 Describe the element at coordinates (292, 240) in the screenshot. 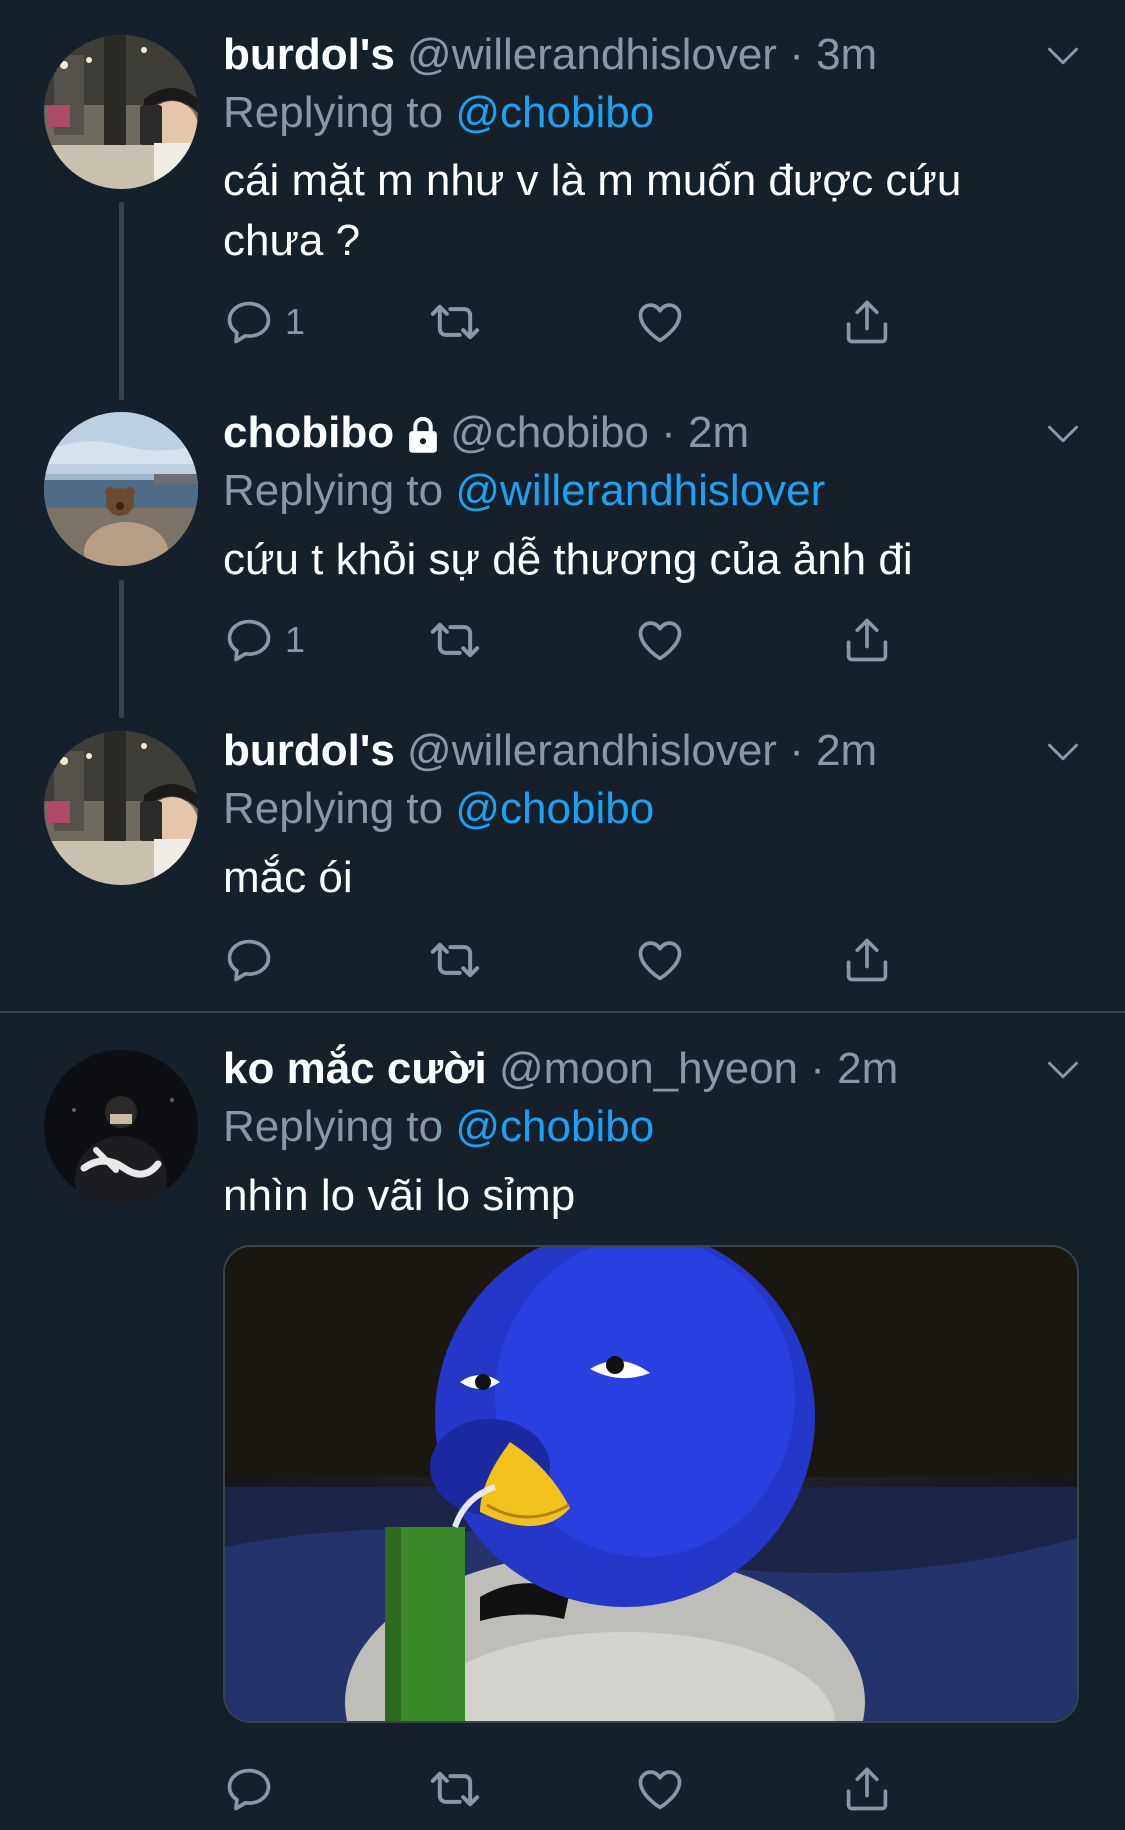

I see `tweet-text-line: chưa ?` at that location.